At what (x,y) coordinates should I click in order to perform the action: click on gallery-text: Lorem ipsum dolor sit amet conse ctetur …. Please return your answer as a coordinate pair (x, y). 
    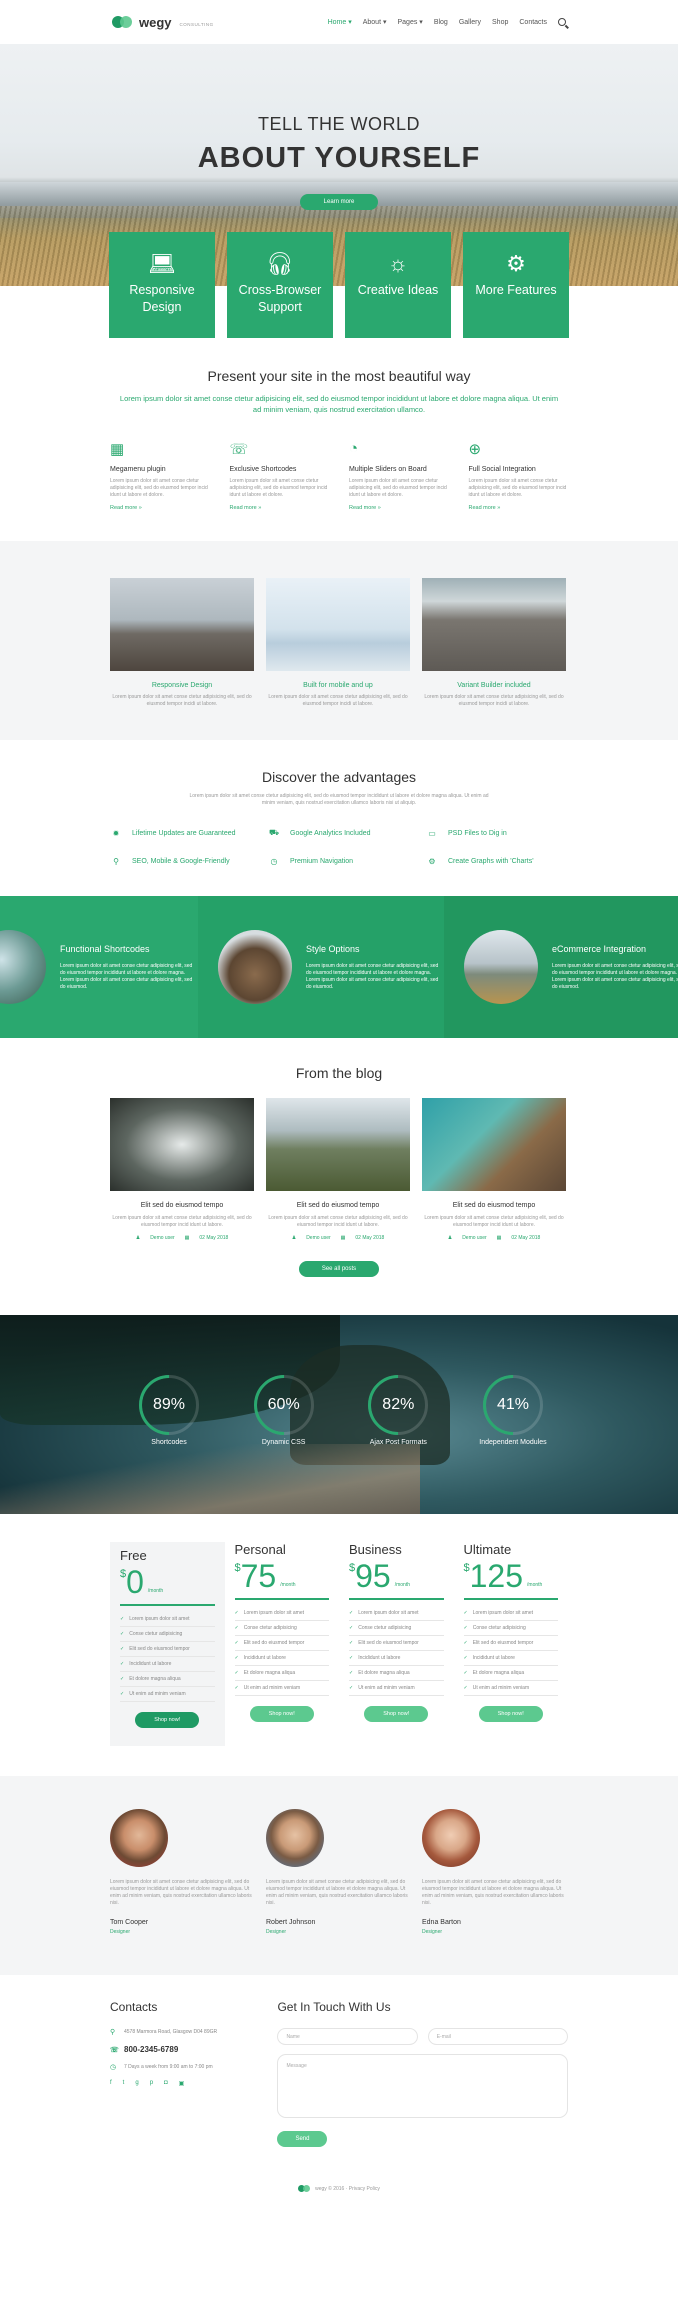
    Looking at the image, I should click on (182, 700).